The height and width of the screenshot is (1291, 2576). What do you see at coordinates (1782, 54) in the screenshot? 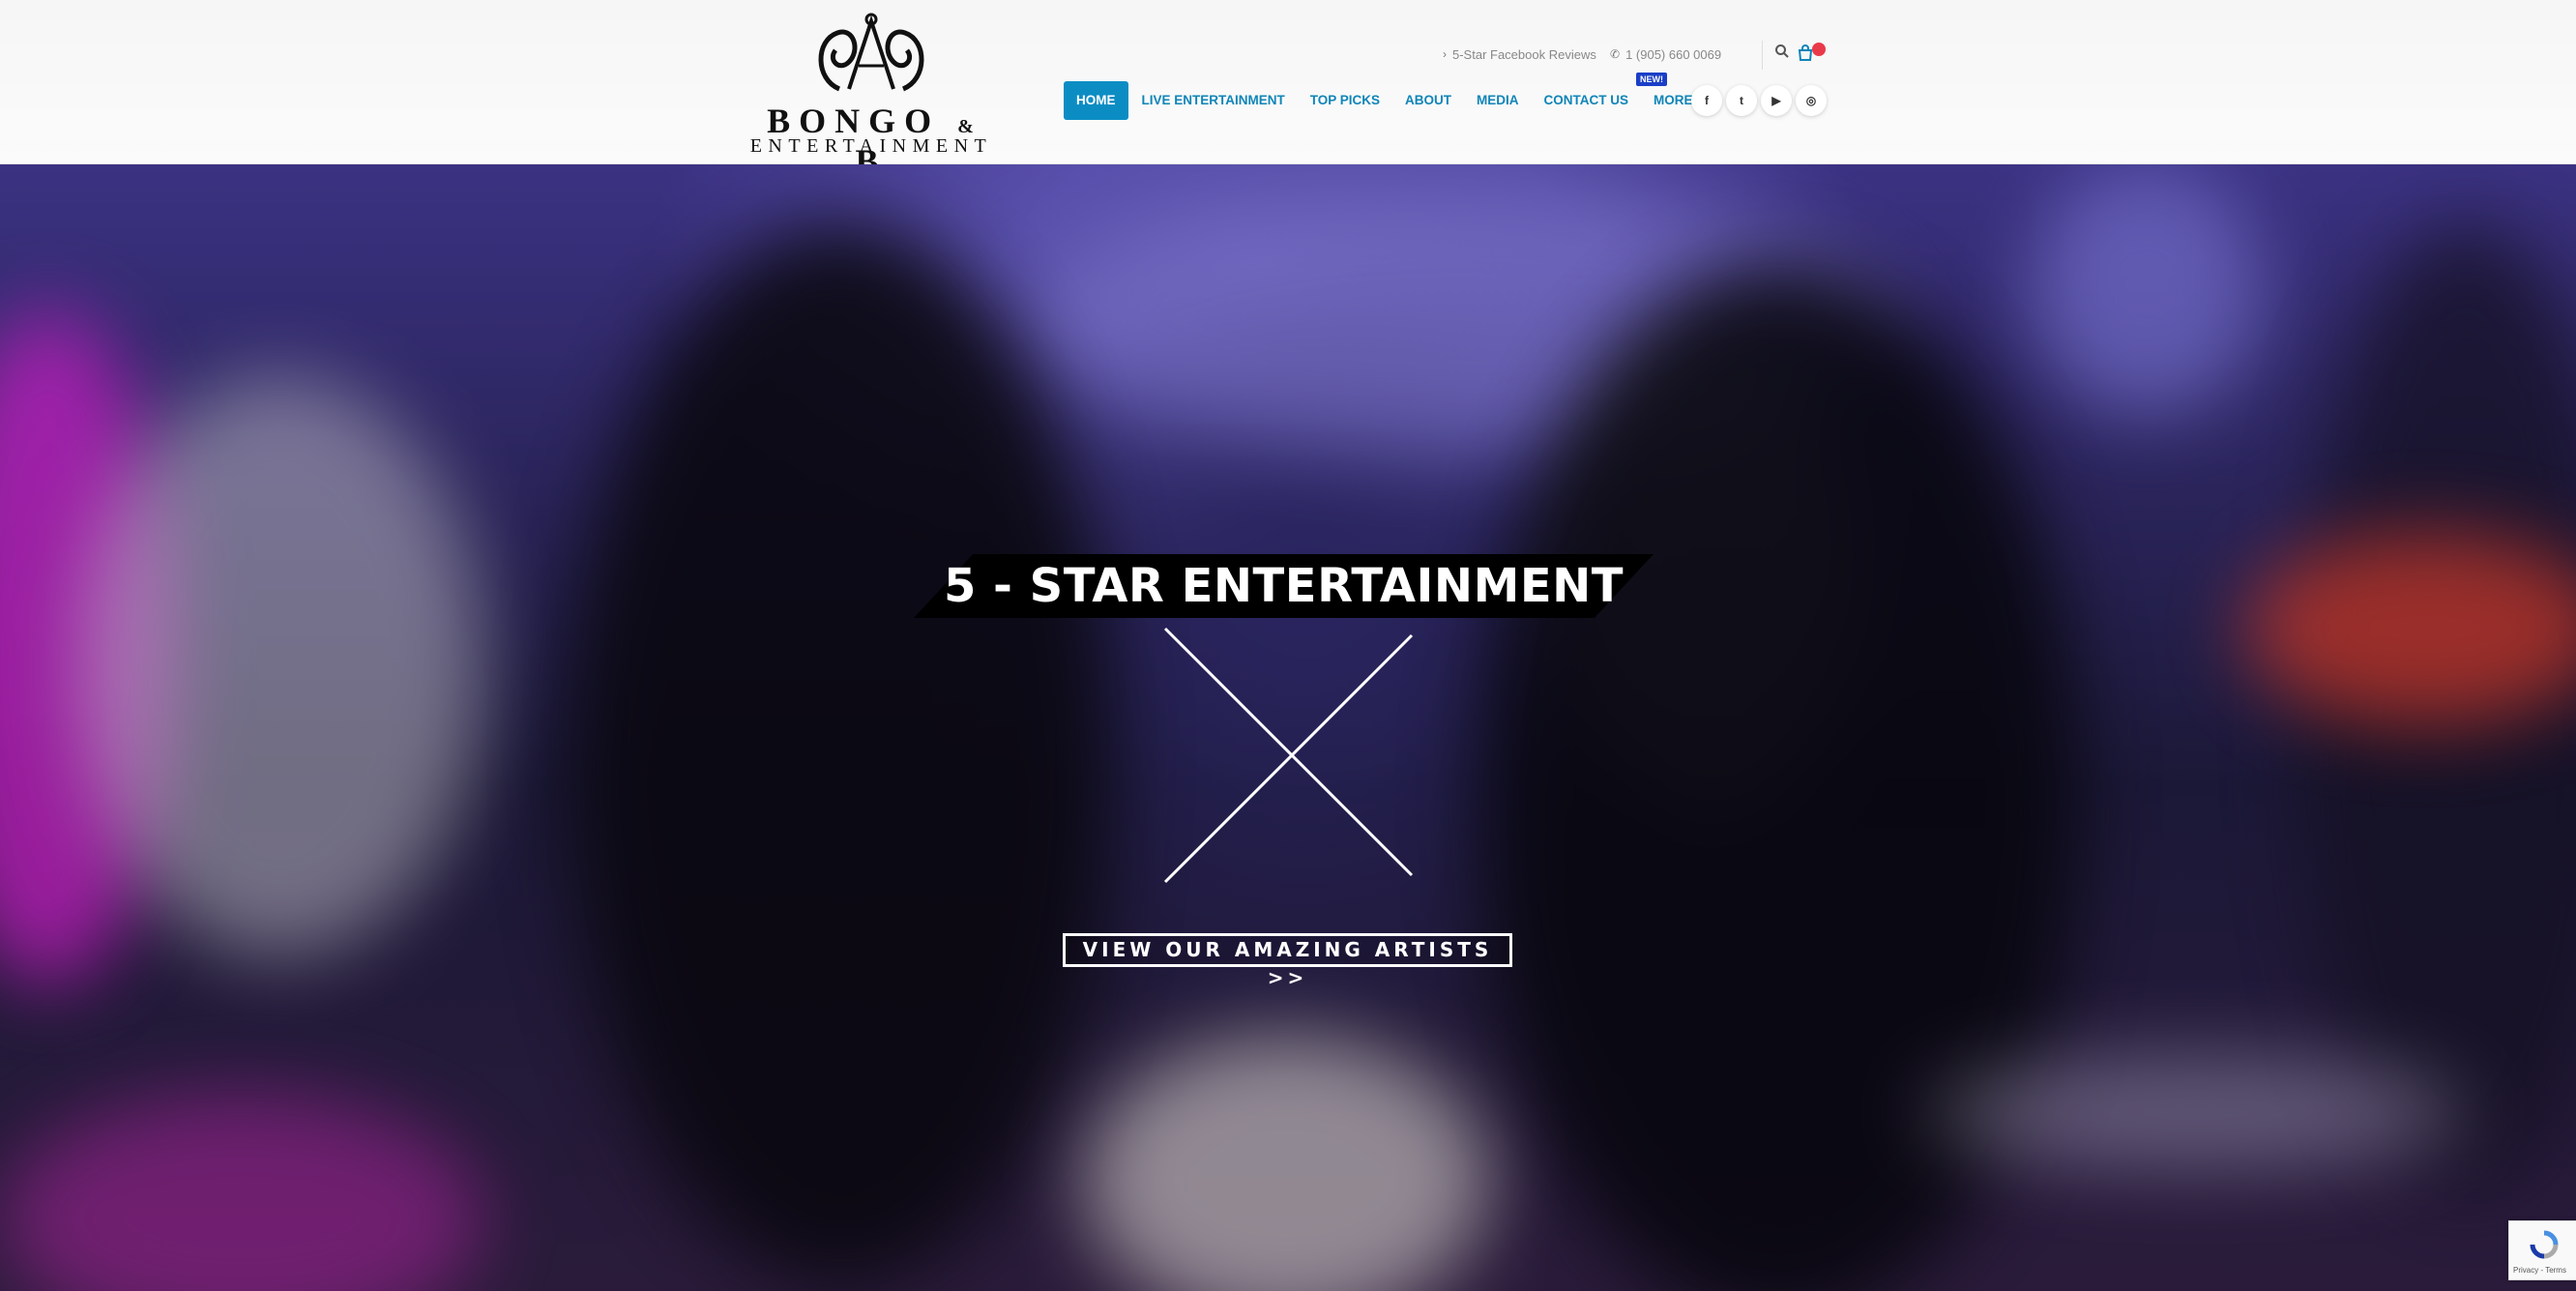
I see `search-icon` at bounding box center [1782, 54].